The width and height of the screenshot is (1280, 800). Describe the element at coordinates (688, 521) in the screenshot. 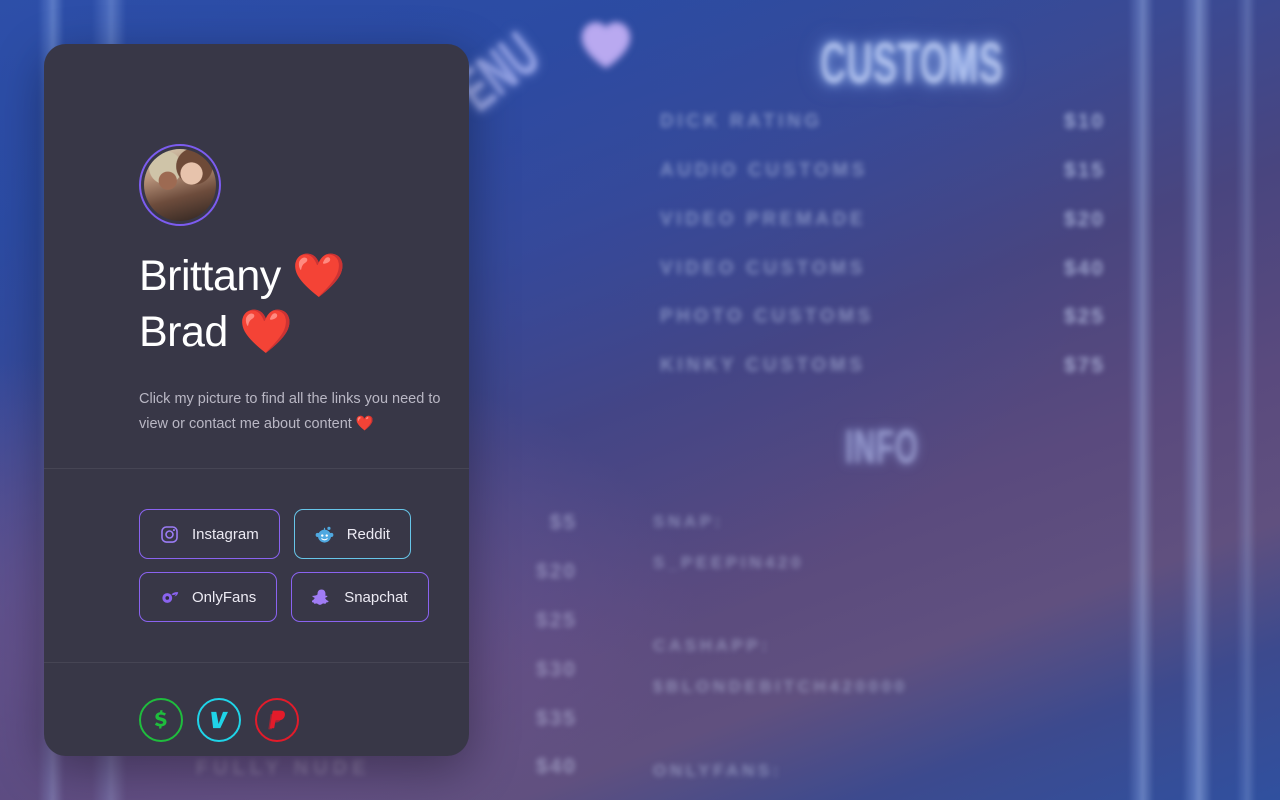

I see `info-line: SNAP:` at that location.